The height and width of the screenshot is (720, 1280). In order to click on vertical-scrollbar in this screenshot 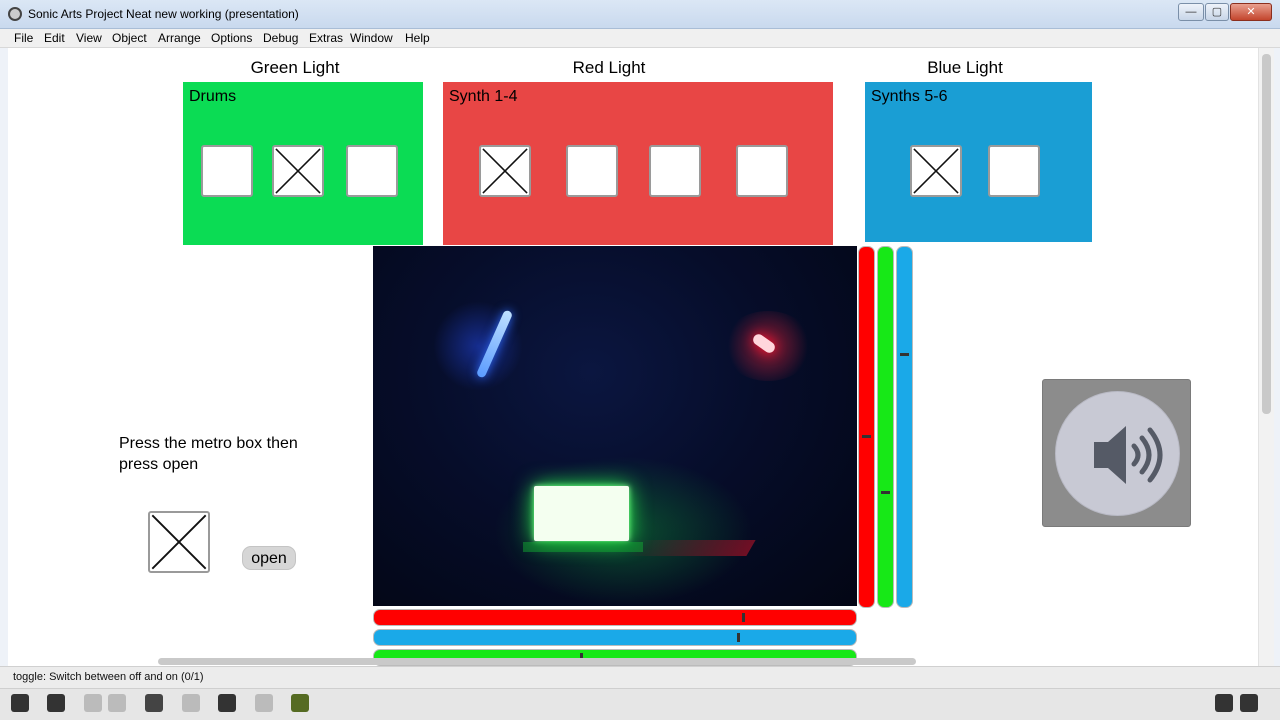, I will do `click(1266, 357)`.